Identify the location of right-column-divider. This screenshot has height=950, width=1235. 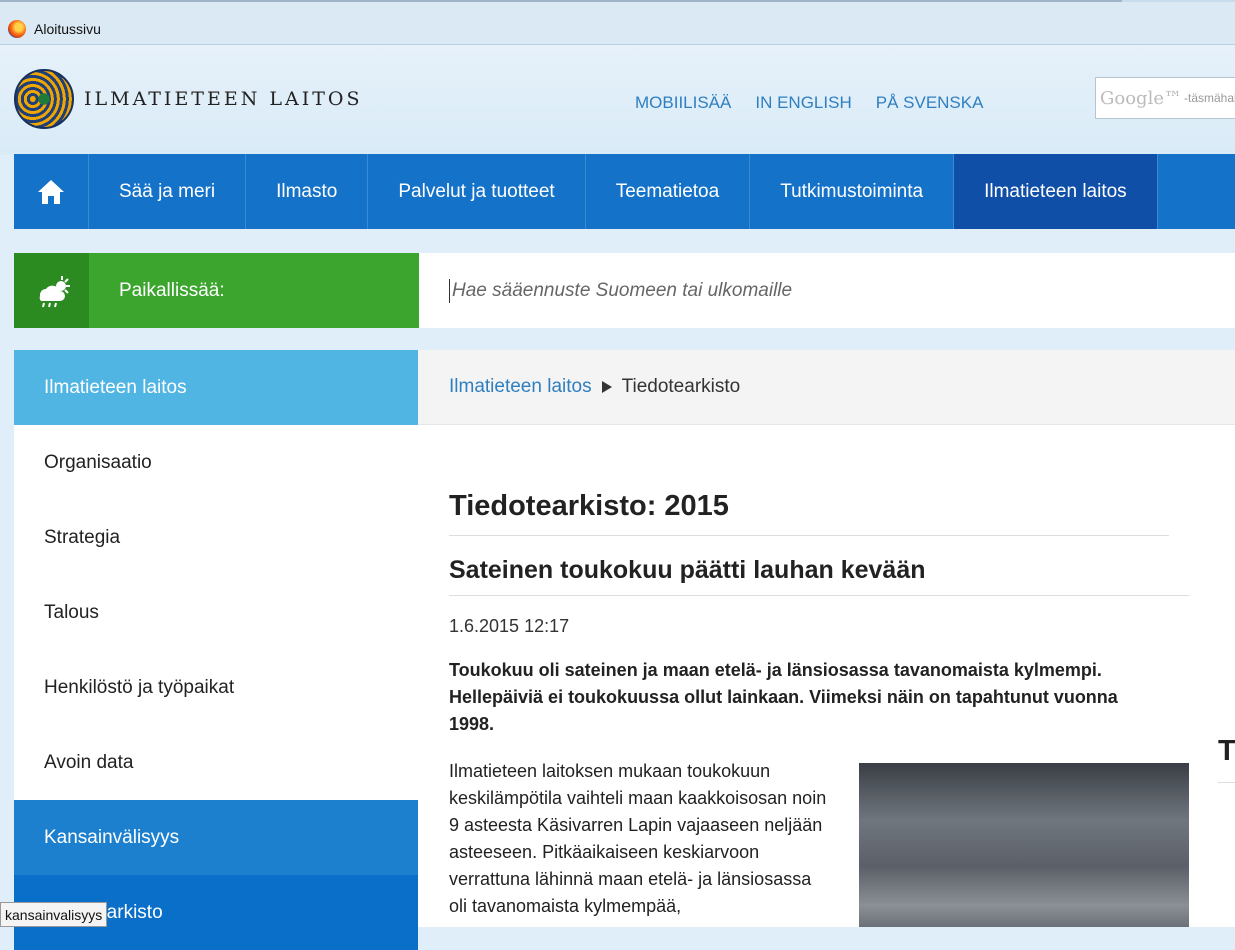
(1226, 782).